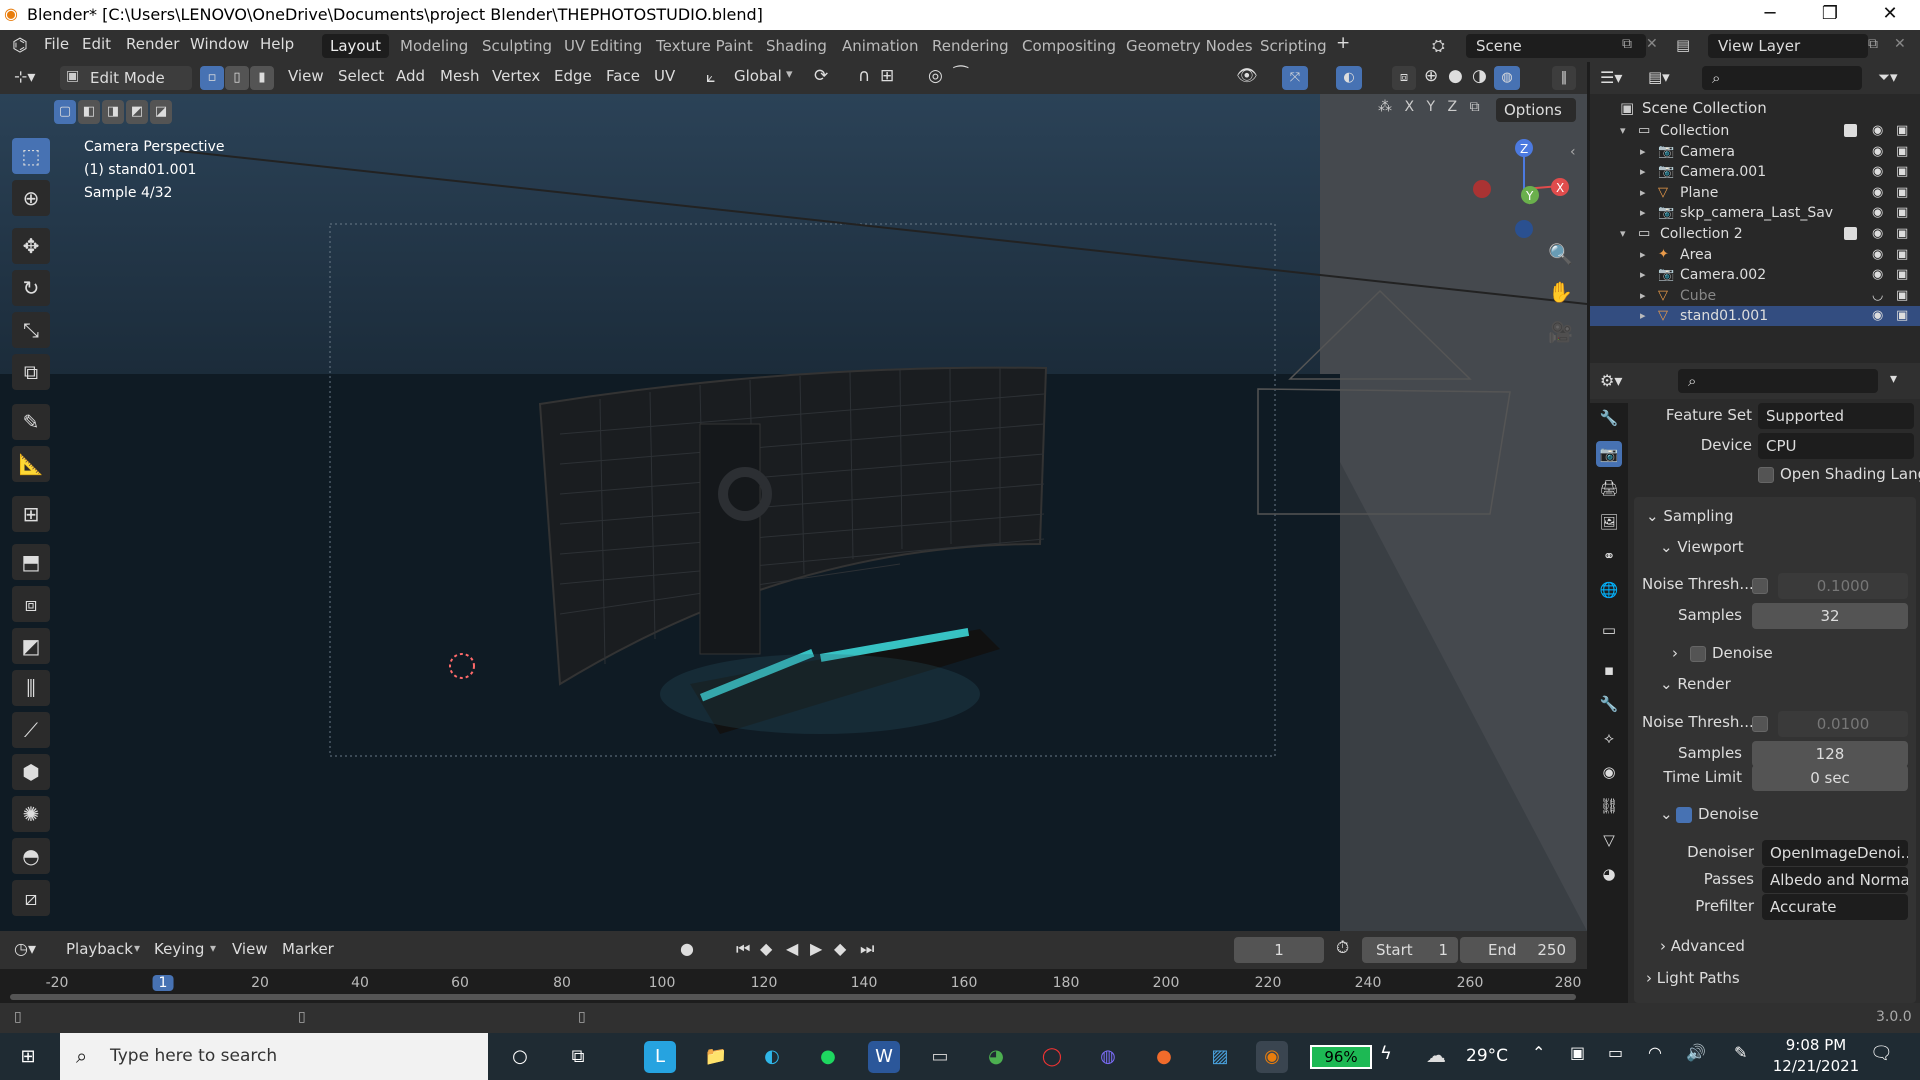  What do you see at coordinates (274, 1056) in the screenshot?
I see `taskbar-search-box: ⌕ Type here to search` at bounding box center [274, 1056].